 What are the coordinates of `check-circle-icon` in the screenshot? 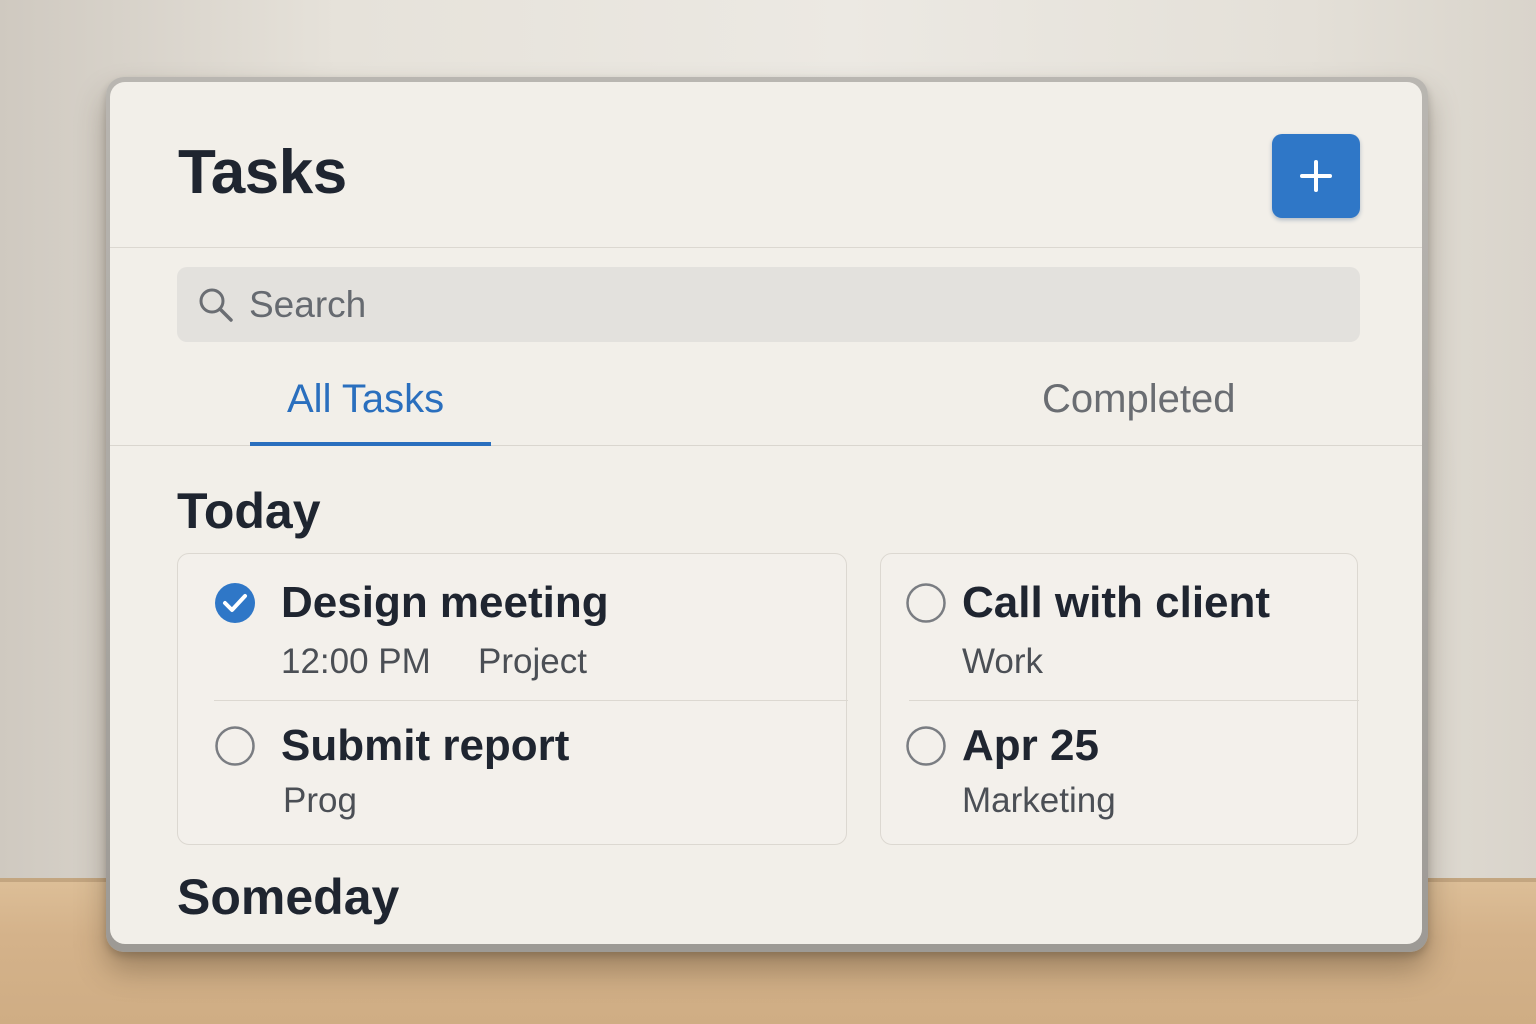 It's located at (235, 603).